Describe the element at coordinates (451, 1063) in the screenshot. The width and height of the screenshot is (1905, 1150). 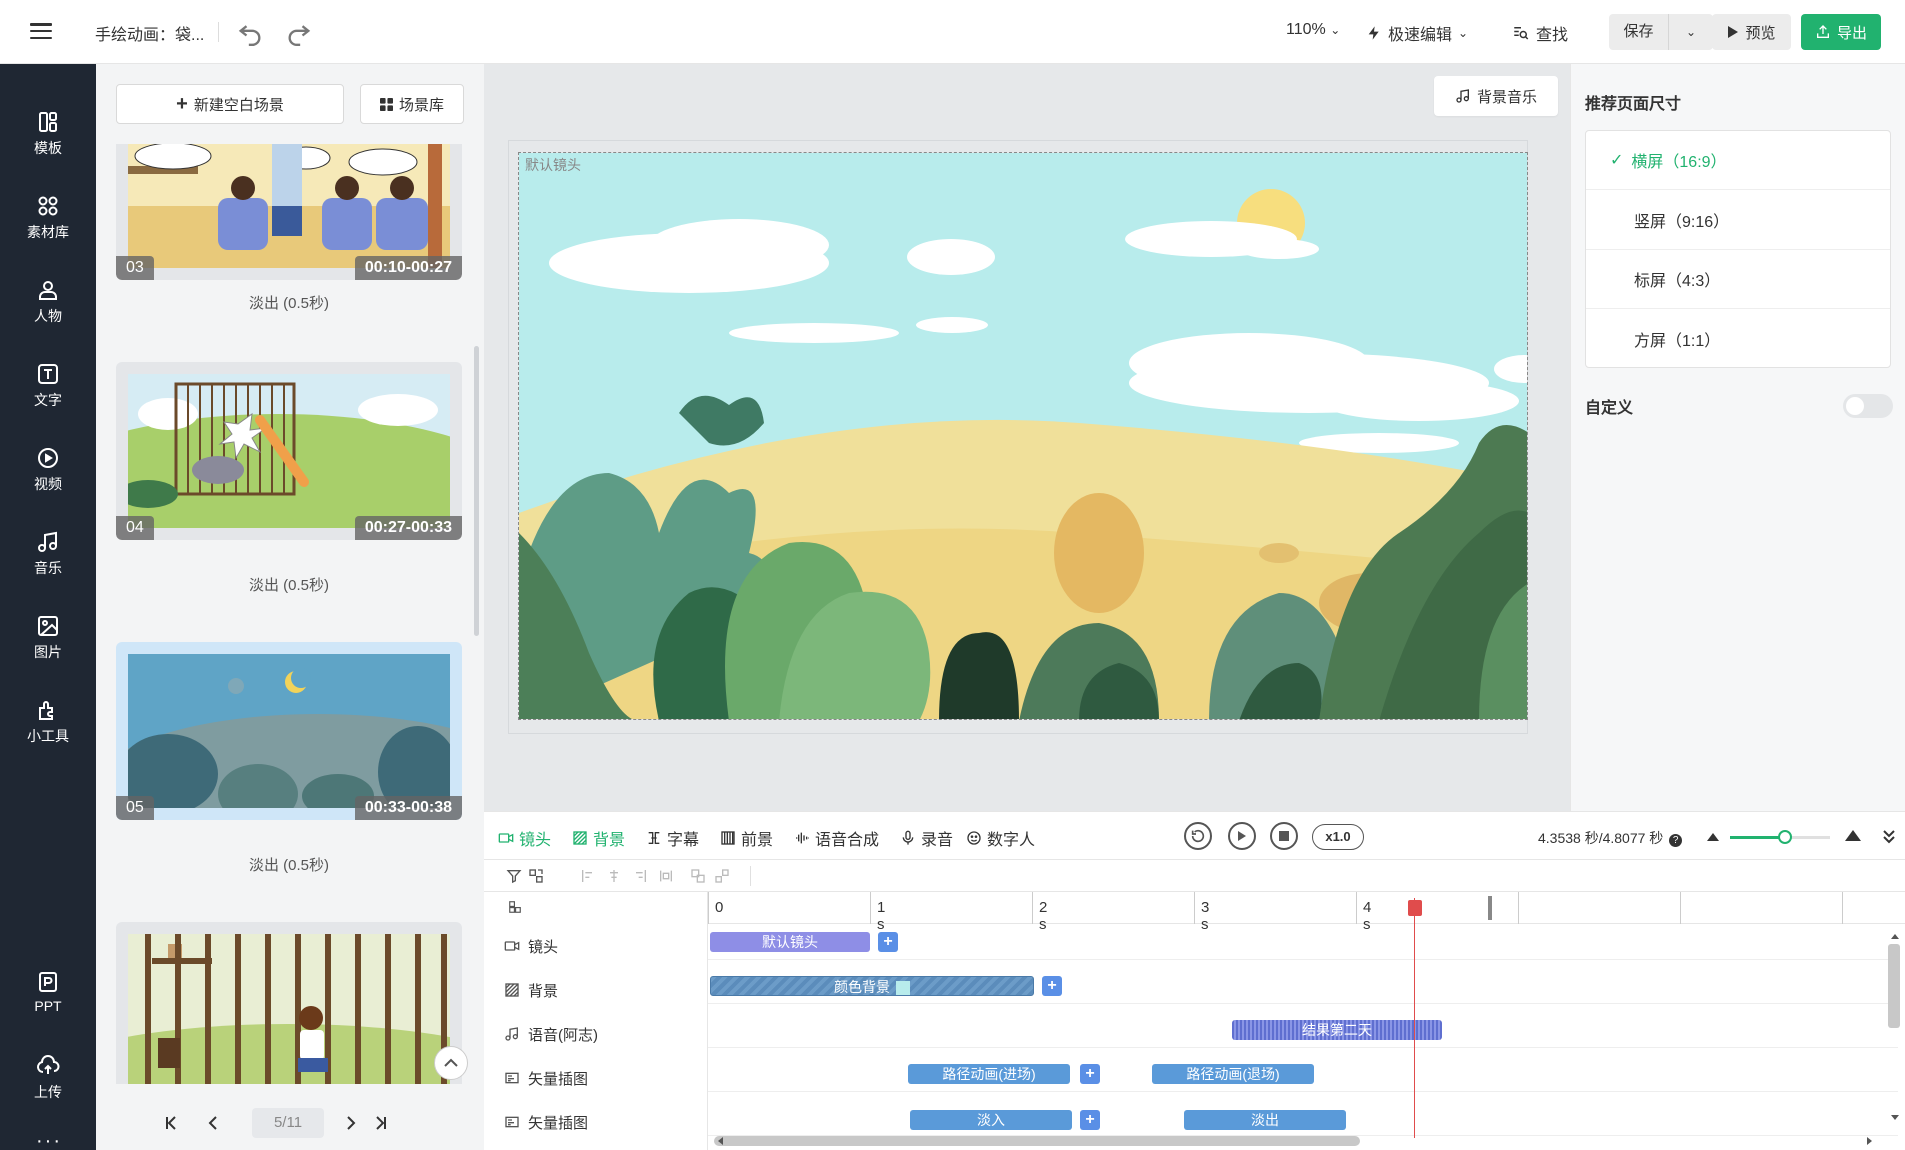
I see `scroll-top-button` at that location.